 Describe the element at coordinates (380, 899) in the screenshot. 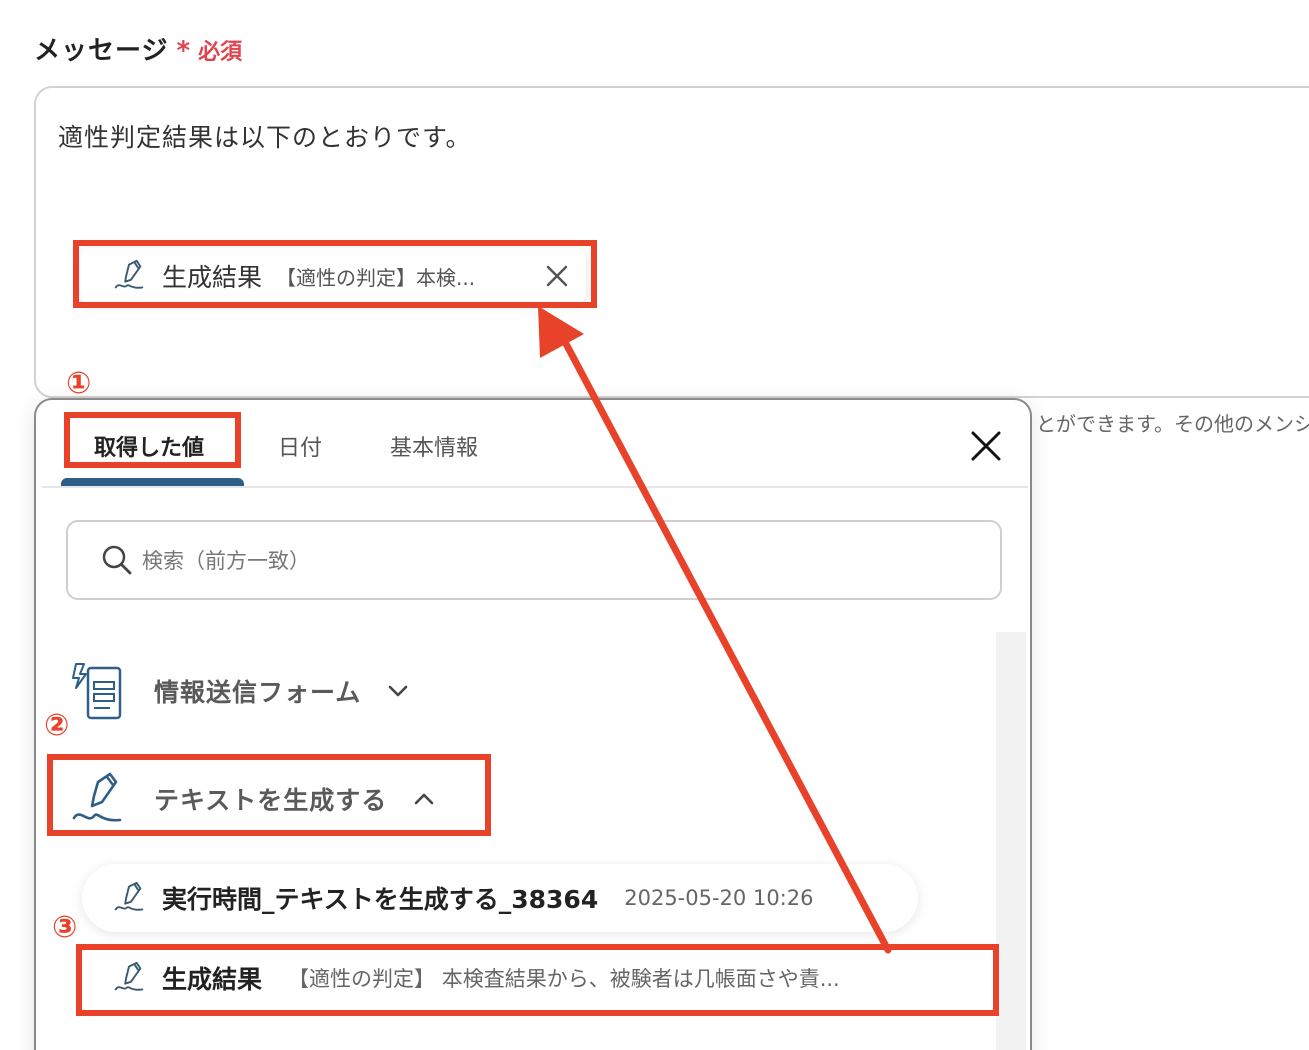

I see `item-title: 実行時間_テキストを生成する_38364` at that location.